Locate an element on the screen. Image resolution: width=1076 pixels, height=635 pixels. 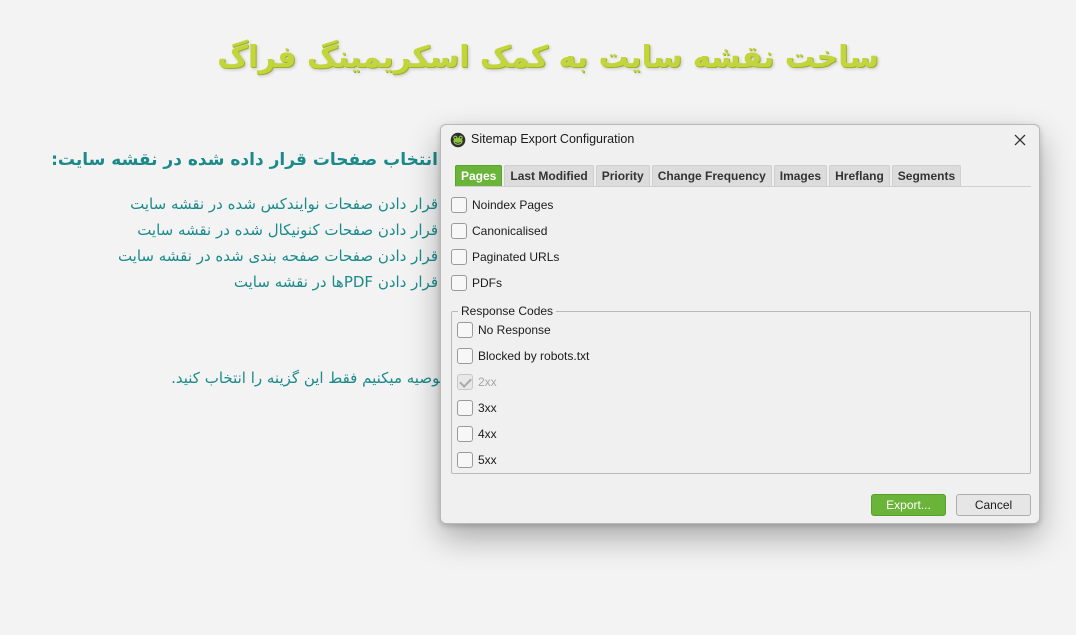
canonicalised-option: Canonicalised is located at coordinates (499, 231).